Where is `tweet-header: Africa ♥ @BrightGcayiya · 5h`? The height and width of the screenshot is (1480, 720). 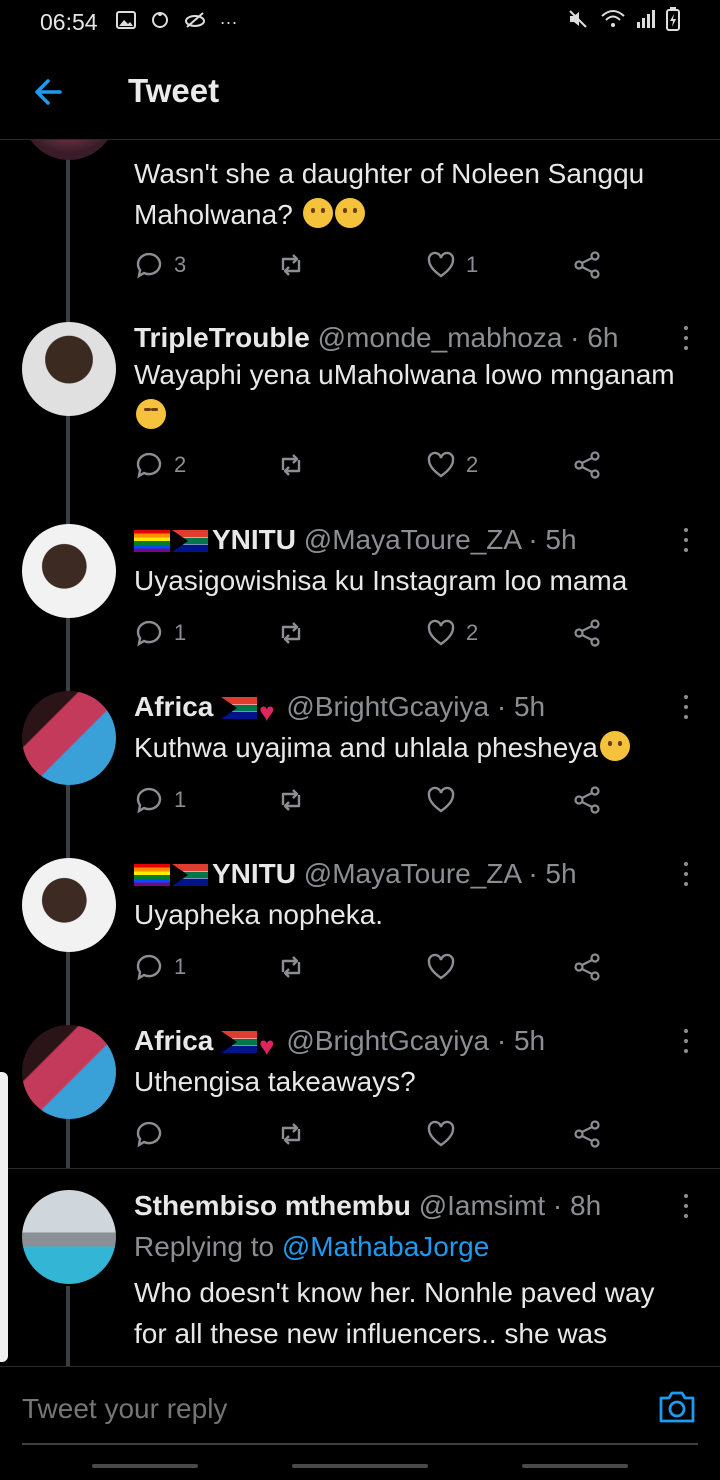
tweet-header: Africa ♥ @BrightGcayiya · 5h is located at coordinates (339, 1043).